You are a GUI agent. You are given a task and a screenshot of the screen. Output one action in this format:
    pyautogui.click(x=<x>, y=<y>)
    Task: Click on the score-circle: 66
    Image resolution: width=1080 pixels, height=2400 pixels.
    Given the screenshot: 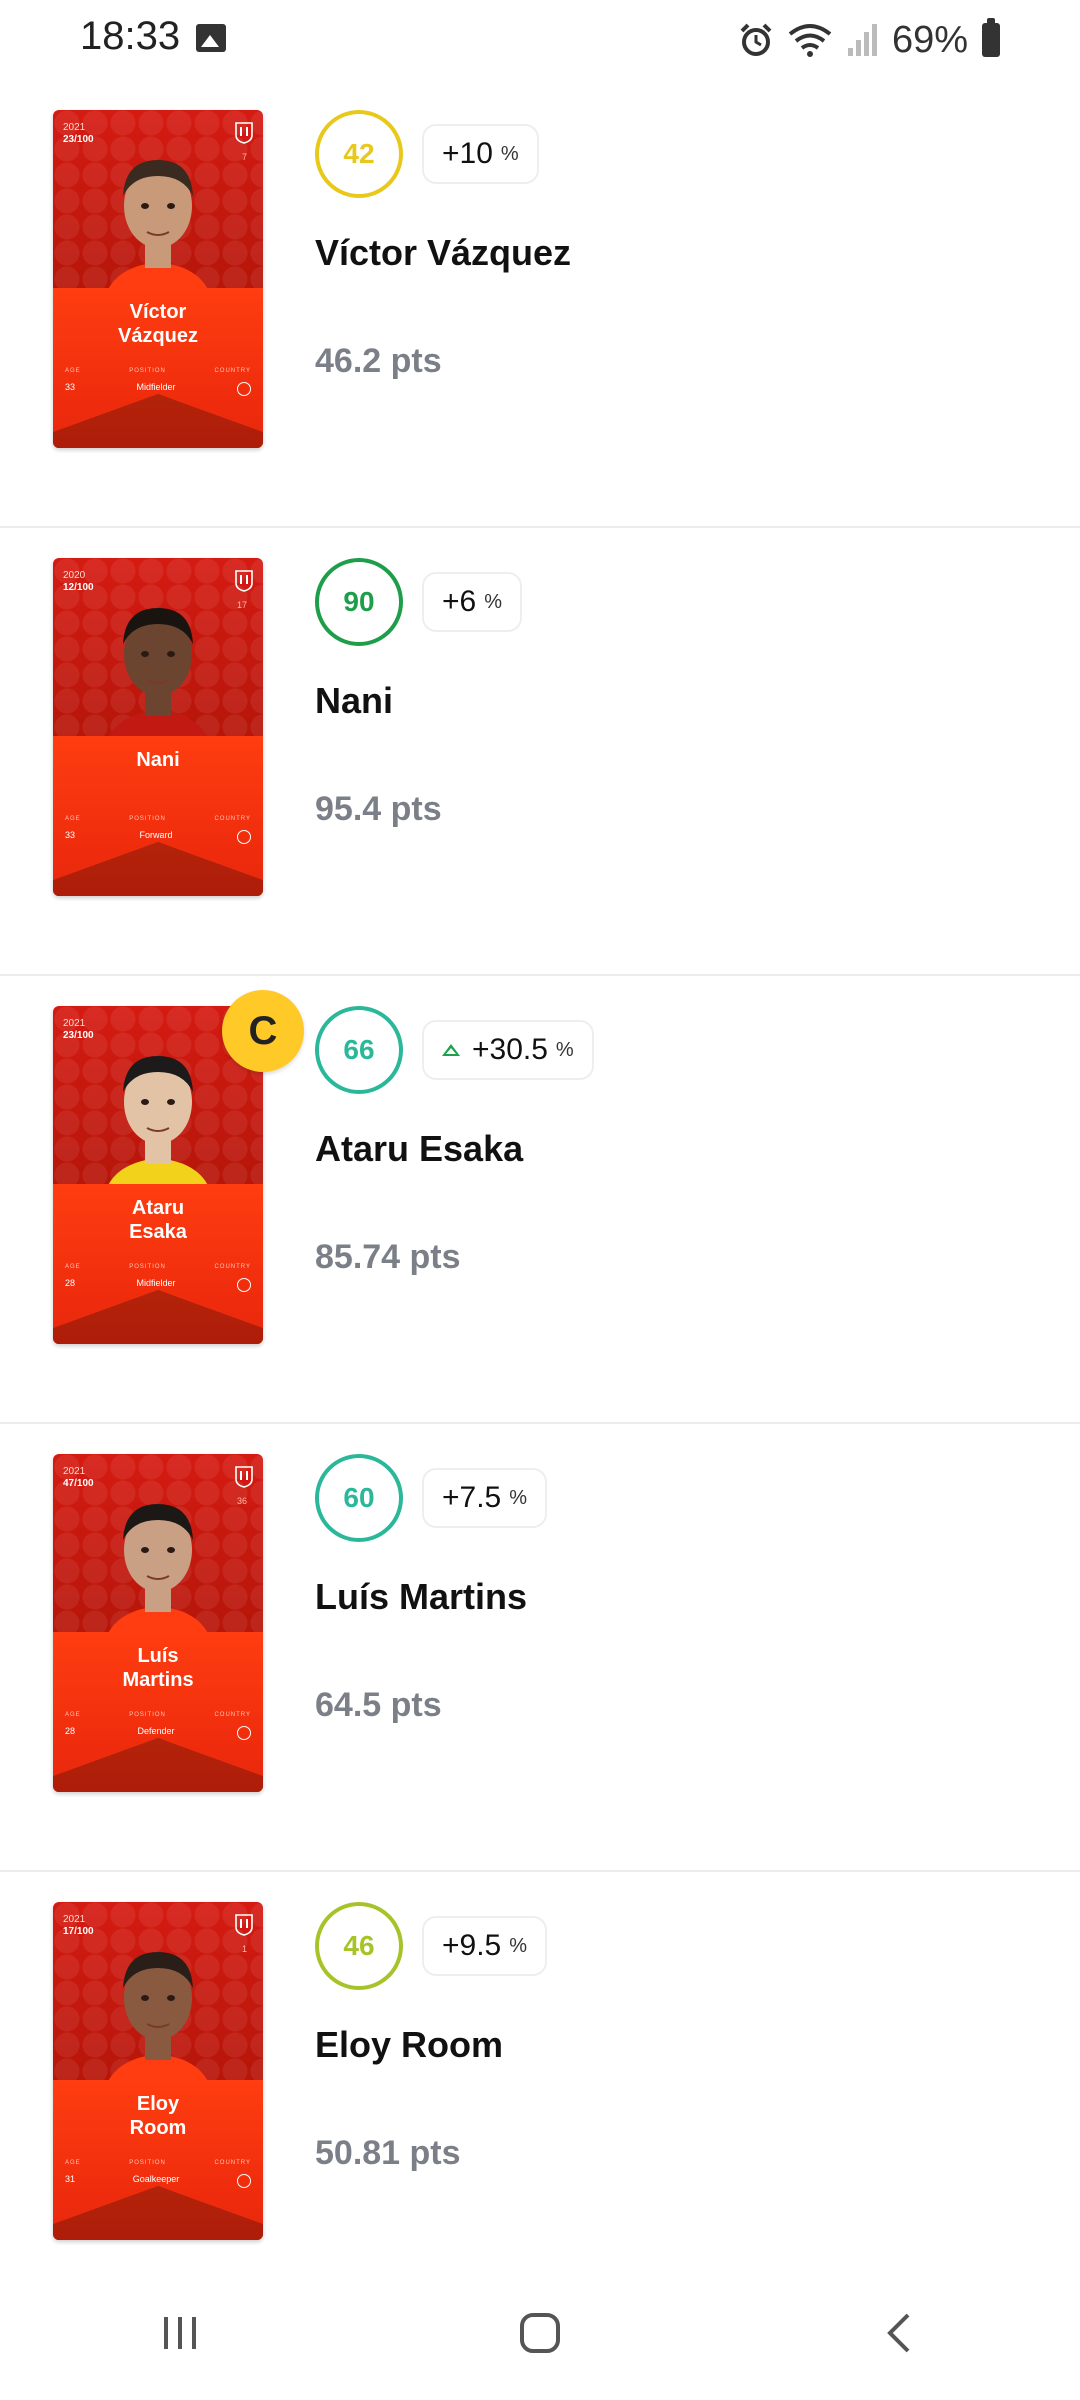 What is the action you would take?
    pyautogui.click(x=359, y=1050)
    